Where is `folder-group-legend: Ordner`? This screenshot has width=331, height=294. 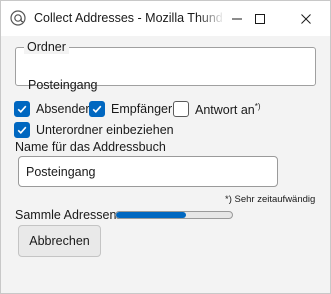
folder-group-legend: Ordner is located at coordinates (46, 47).